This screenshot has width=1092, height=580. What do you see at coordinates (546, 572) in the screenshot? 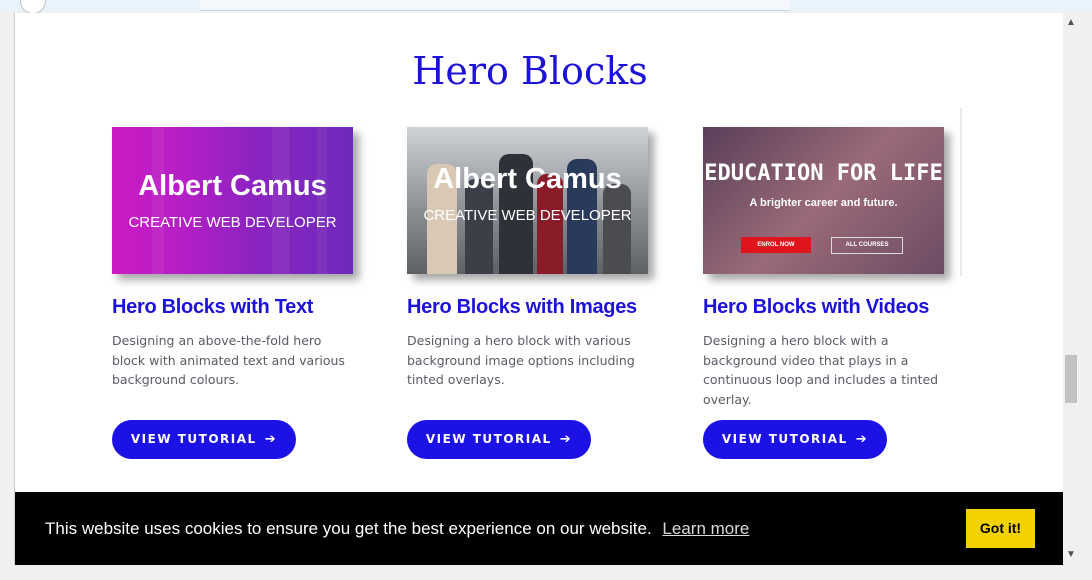
I see `window-bottom-edge` at bounding box center [546, 572].